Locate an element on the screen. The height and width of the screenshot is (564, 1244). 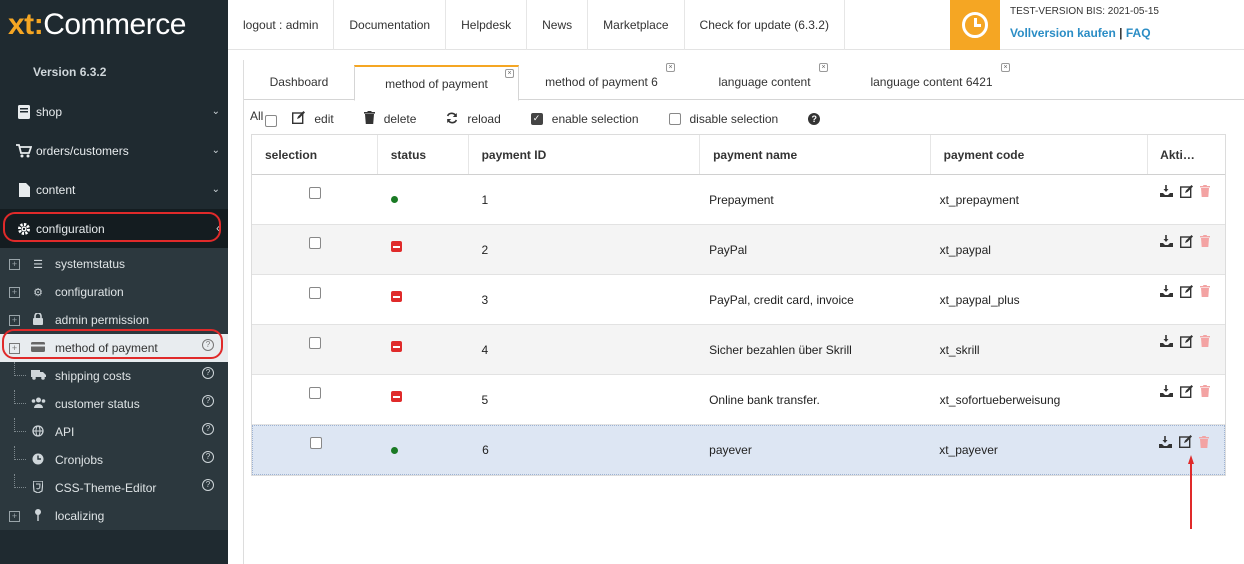
tab-method-of-payment: method of payment × is located at coordinates (436, 83).